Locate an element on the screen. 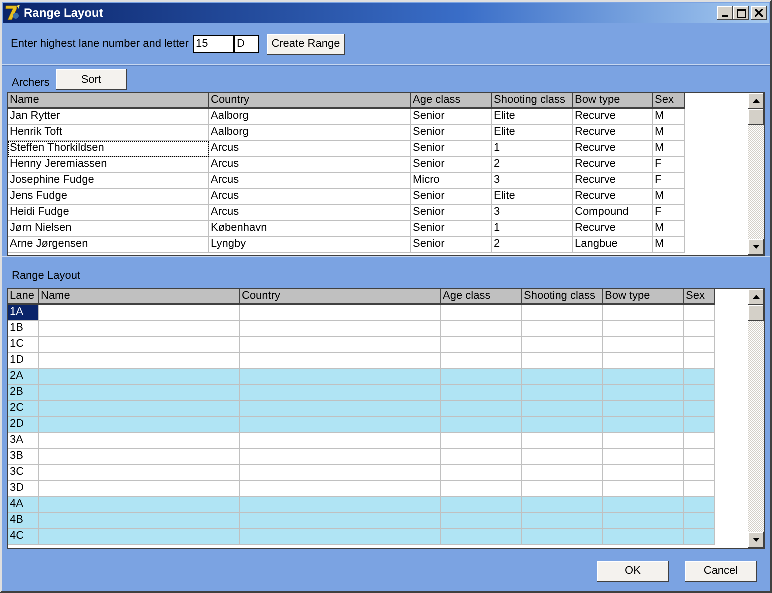 This screenshot has height=593, width=772. table-row: 3A is located at coordinates (361, 441).